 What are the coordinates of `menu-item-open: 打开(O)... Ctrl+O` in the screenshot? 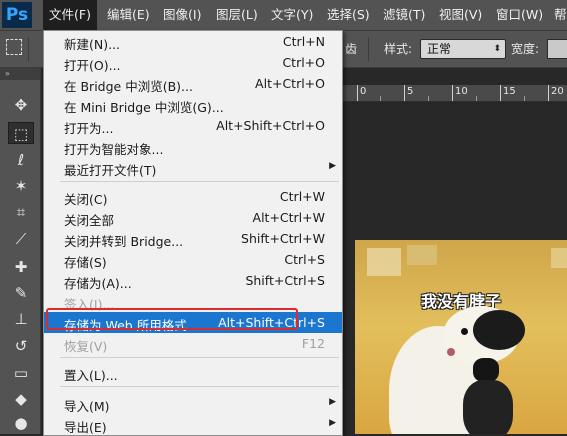 It's located at (193, 62).